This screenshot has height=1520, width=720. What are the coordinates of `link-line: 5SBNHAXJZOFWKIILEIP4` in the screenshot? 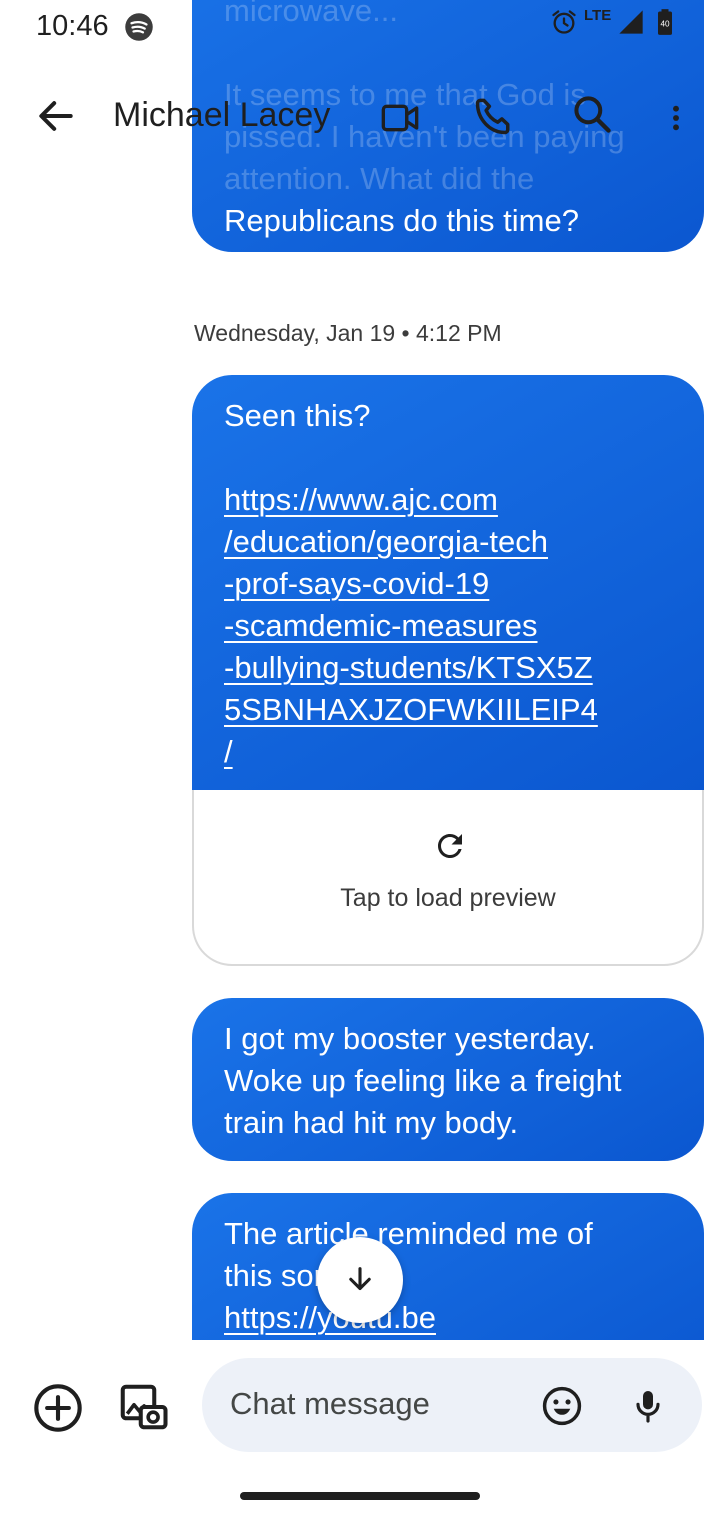 It's located at (411, 709).